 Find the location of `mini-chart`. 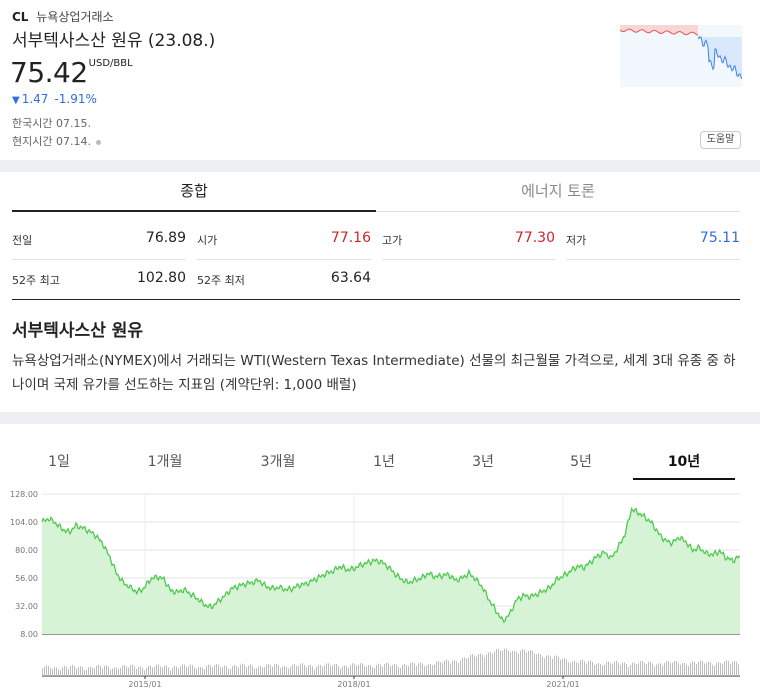

mini-chart is located at coordinates (681, 56).